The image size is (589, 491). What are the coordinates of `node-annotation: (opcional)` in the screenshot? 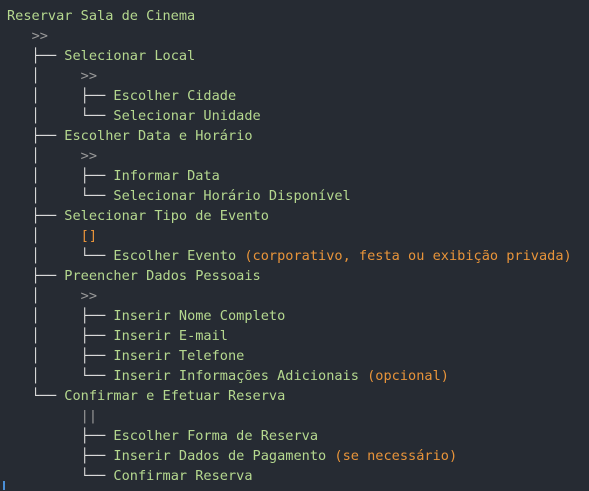 It's located at (408, 376).